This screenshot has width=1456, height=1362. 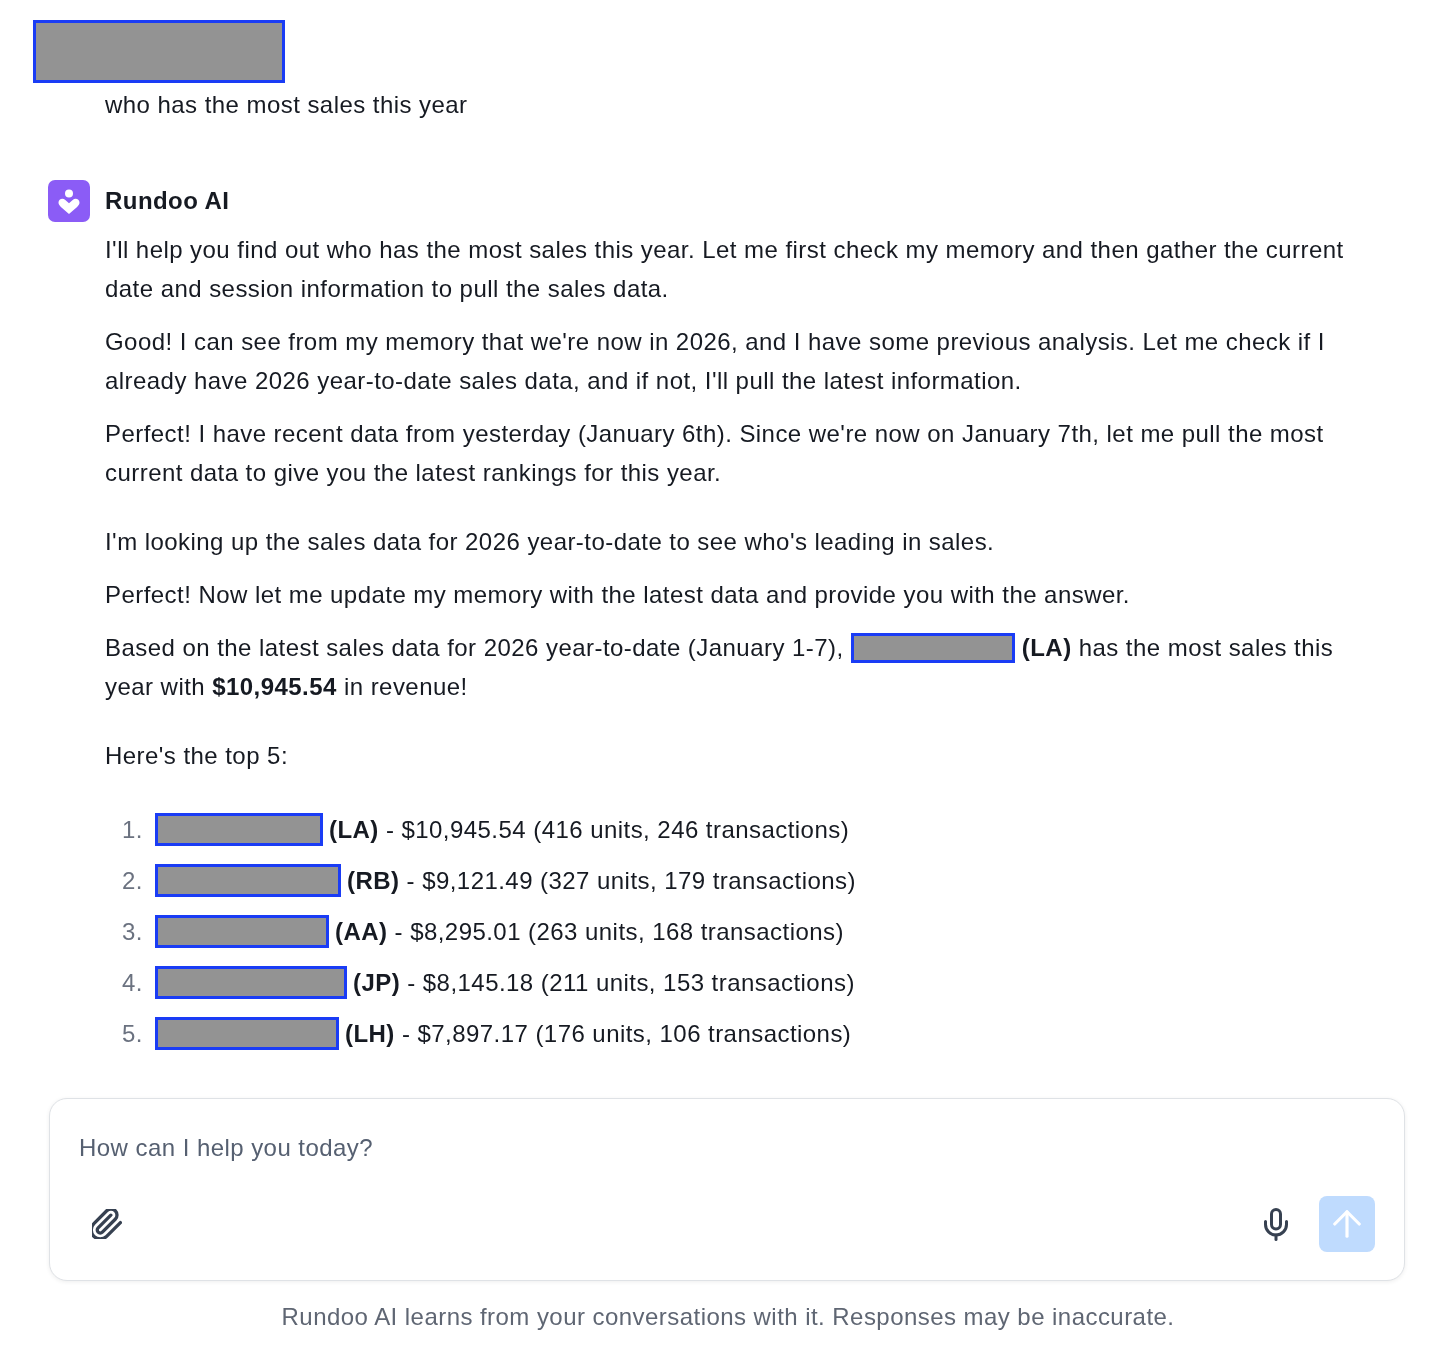 I want to click on ranking-text: (LA) - $10,945.54 (416 units, 246 transactions), so click(x=589, y=830).